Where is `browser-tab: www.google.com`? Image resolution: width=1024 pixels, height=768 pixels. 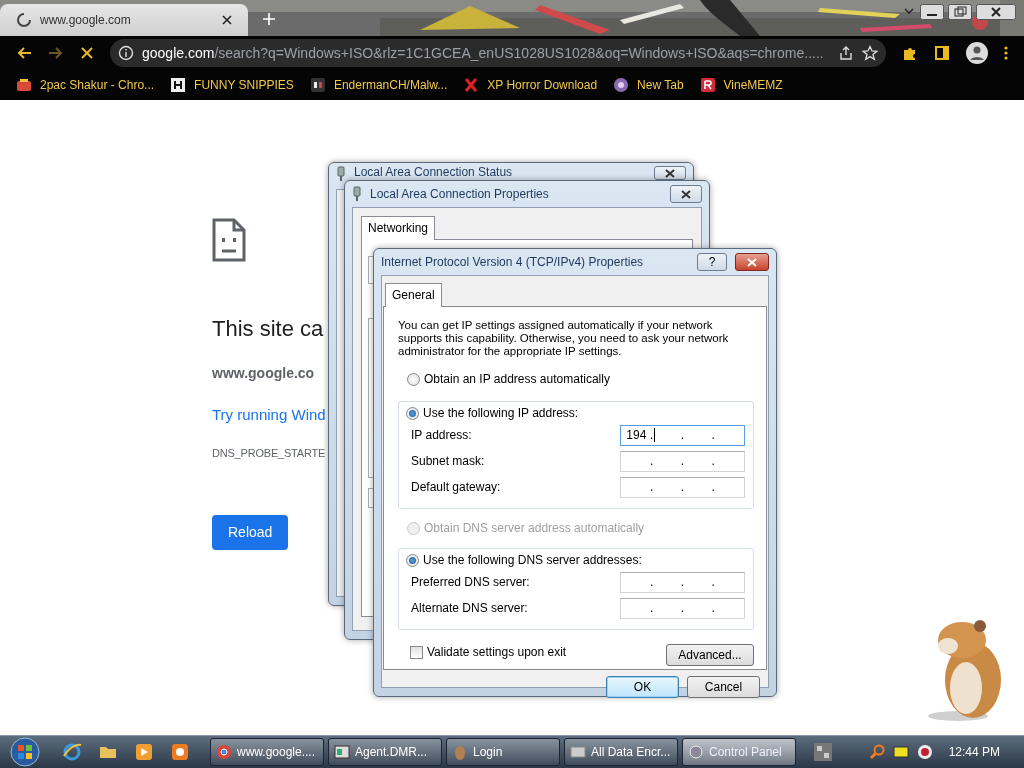
browser-tab: www.google.com is located at coordinates (124, 20).